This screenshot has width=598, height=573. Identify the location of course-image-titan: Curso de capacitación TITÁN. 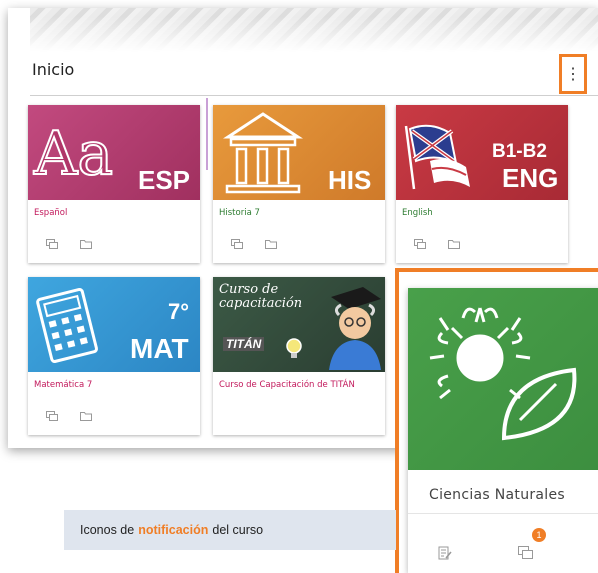
(299, 324).